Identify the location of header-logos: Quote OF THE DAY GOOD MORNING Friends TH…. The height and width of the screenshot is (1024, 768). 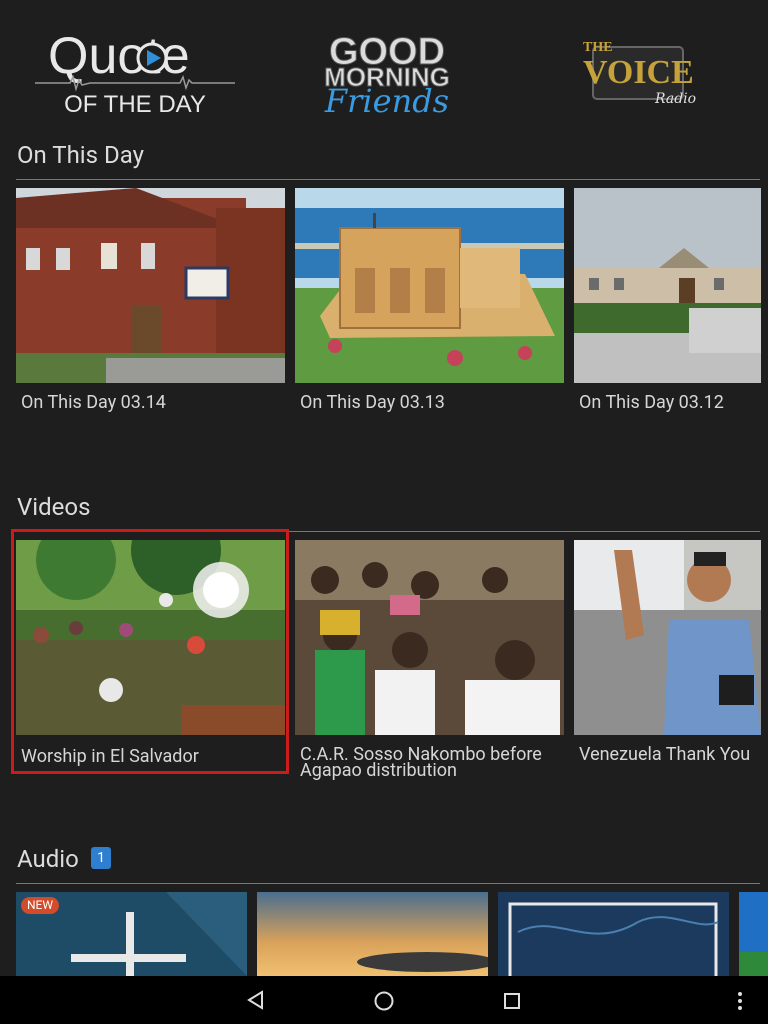
(384, 65).